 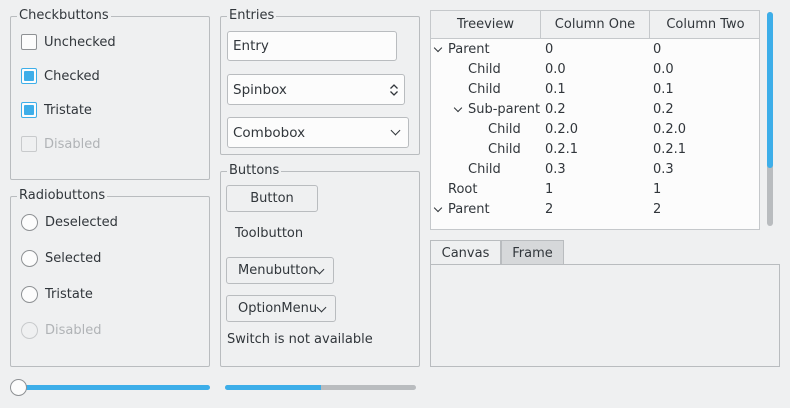 I want to click on checkbutton-checked: Checked, so click(x=60, y=76).